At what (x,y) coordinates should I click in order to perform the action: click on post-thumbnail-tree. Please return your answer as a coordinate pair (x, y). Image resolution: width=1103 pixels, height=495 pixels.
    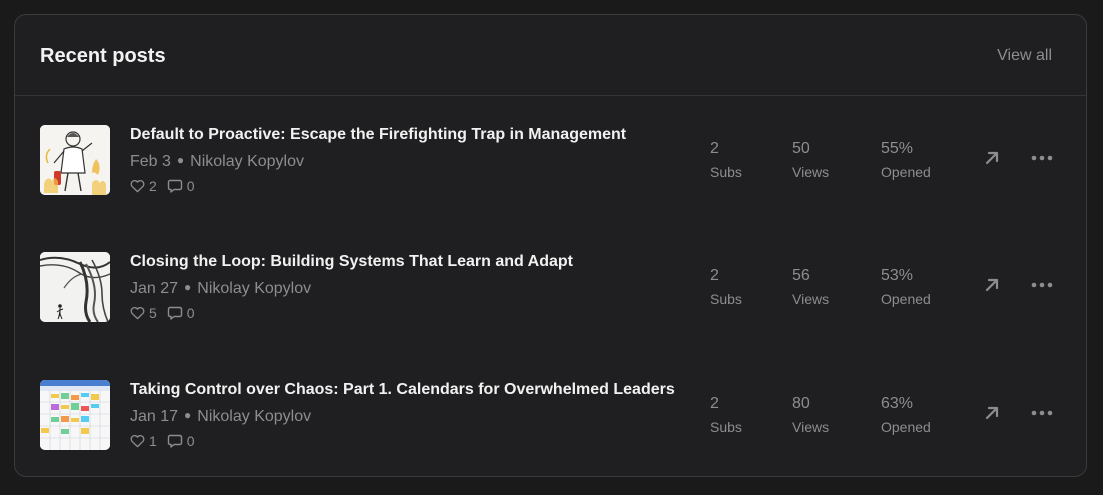
    Looking at the image, I should click on (75, 287).